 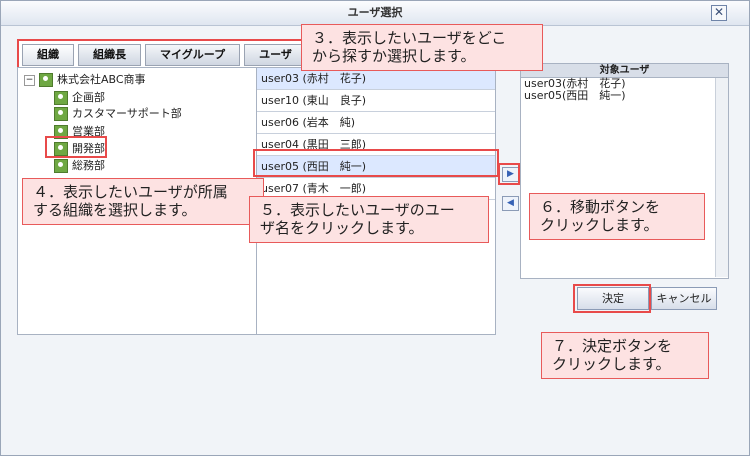 What do you see at coordinates (376, 123) in the screenshot?
I see `user-row: user06 (岩本 純)` at bounding box center [376, 123].